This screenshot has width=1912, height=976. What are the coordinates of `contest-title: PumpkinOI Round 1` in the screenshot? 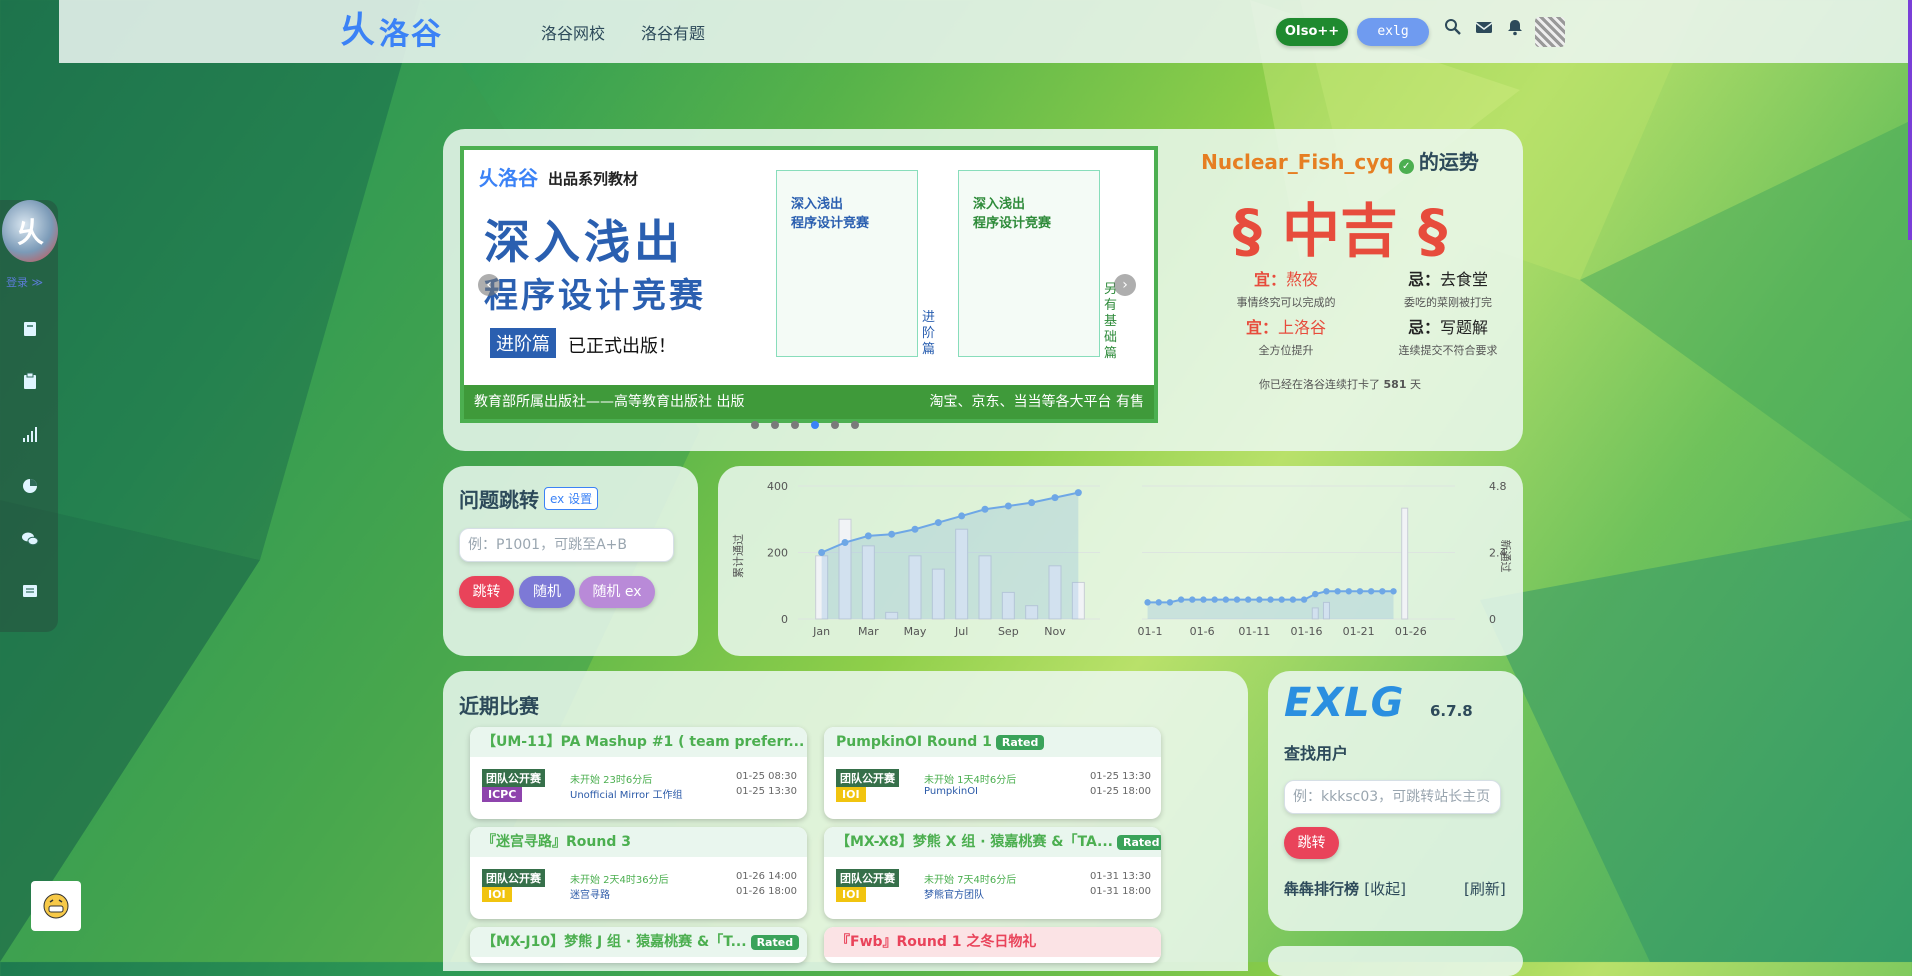 It's located at (914, 742).